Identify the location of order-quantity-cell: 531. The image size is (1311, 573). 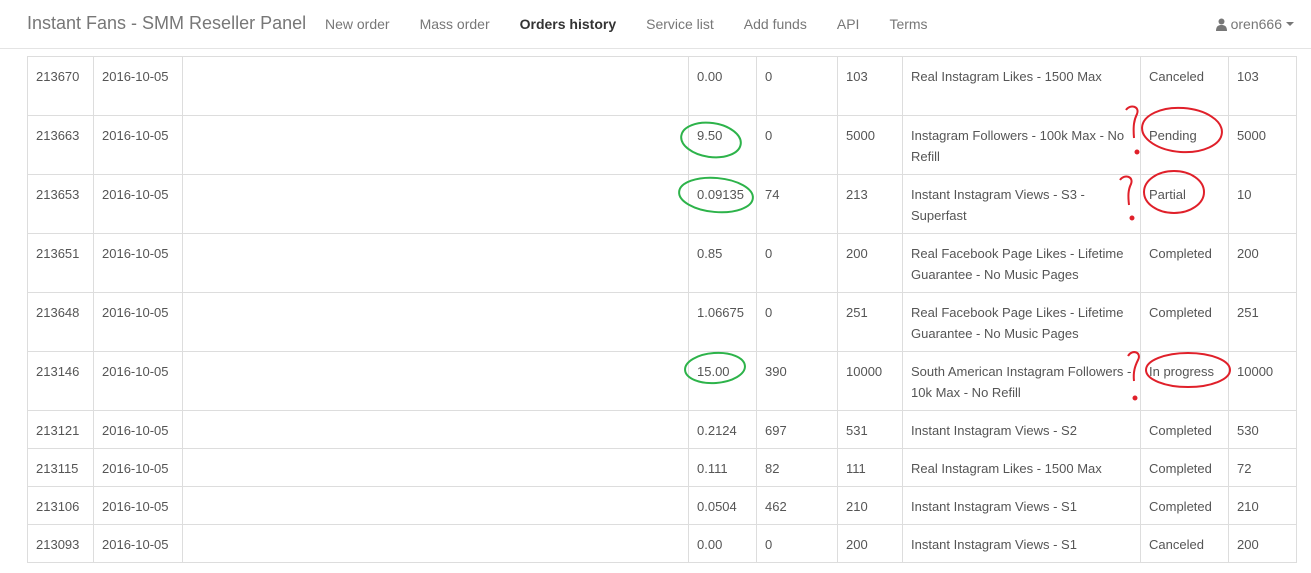
(870, 429).